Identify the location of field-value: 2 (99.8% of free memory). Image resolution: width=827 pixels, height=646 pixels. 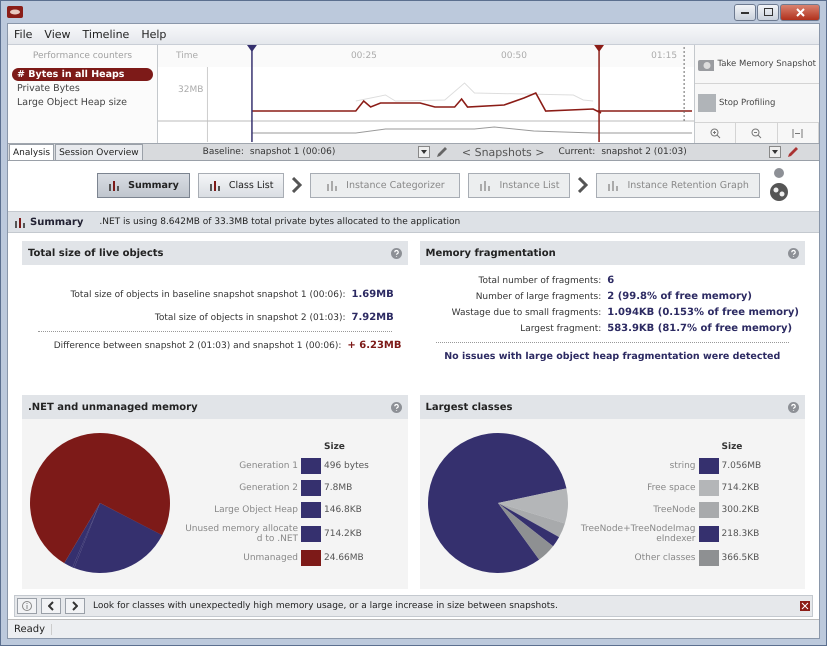
(680, 296).